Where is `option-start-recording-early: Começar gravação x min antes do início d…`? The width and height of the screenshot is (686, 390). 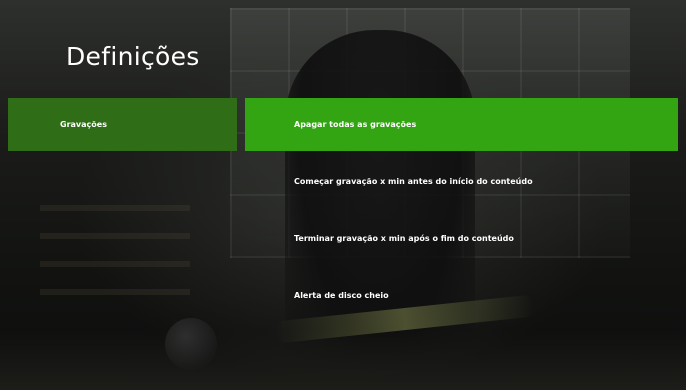
option-start-recording-early: Começar gravação x min antes do início d… is located at coordinates (461, 181).